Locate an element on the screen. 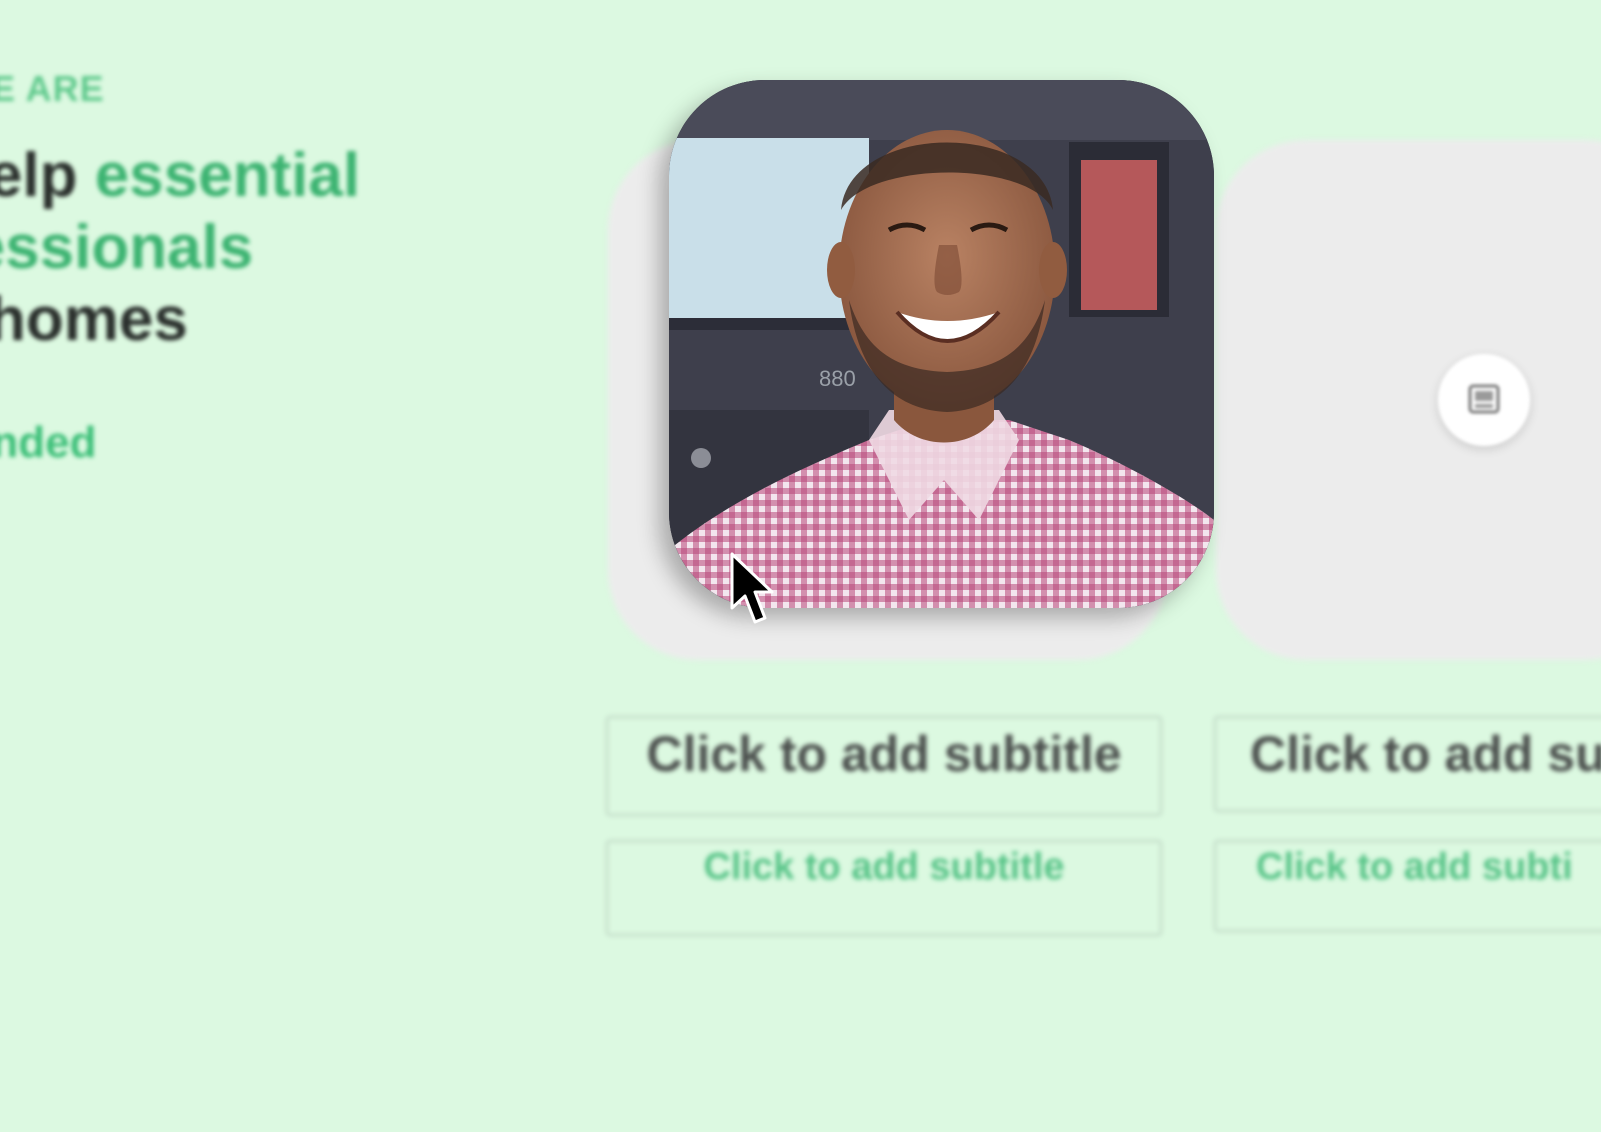 The image size is (1601, 1132). add-image-button is located at coordinates (1484, 400).